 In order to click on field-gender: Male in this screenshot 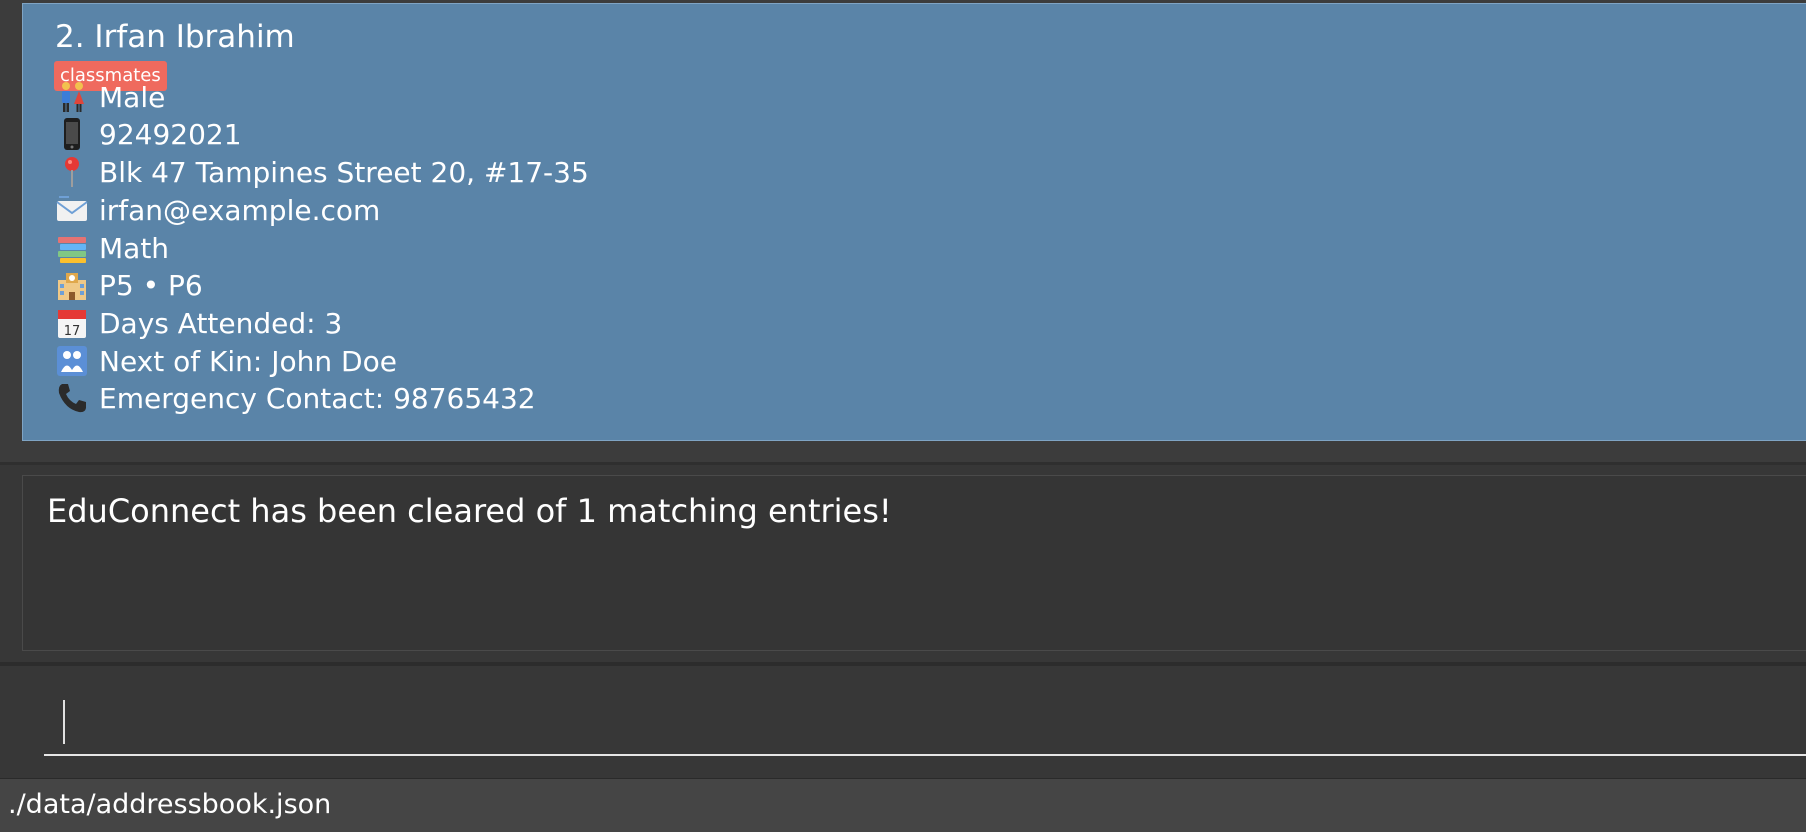, I will do `click(109, 97)`.